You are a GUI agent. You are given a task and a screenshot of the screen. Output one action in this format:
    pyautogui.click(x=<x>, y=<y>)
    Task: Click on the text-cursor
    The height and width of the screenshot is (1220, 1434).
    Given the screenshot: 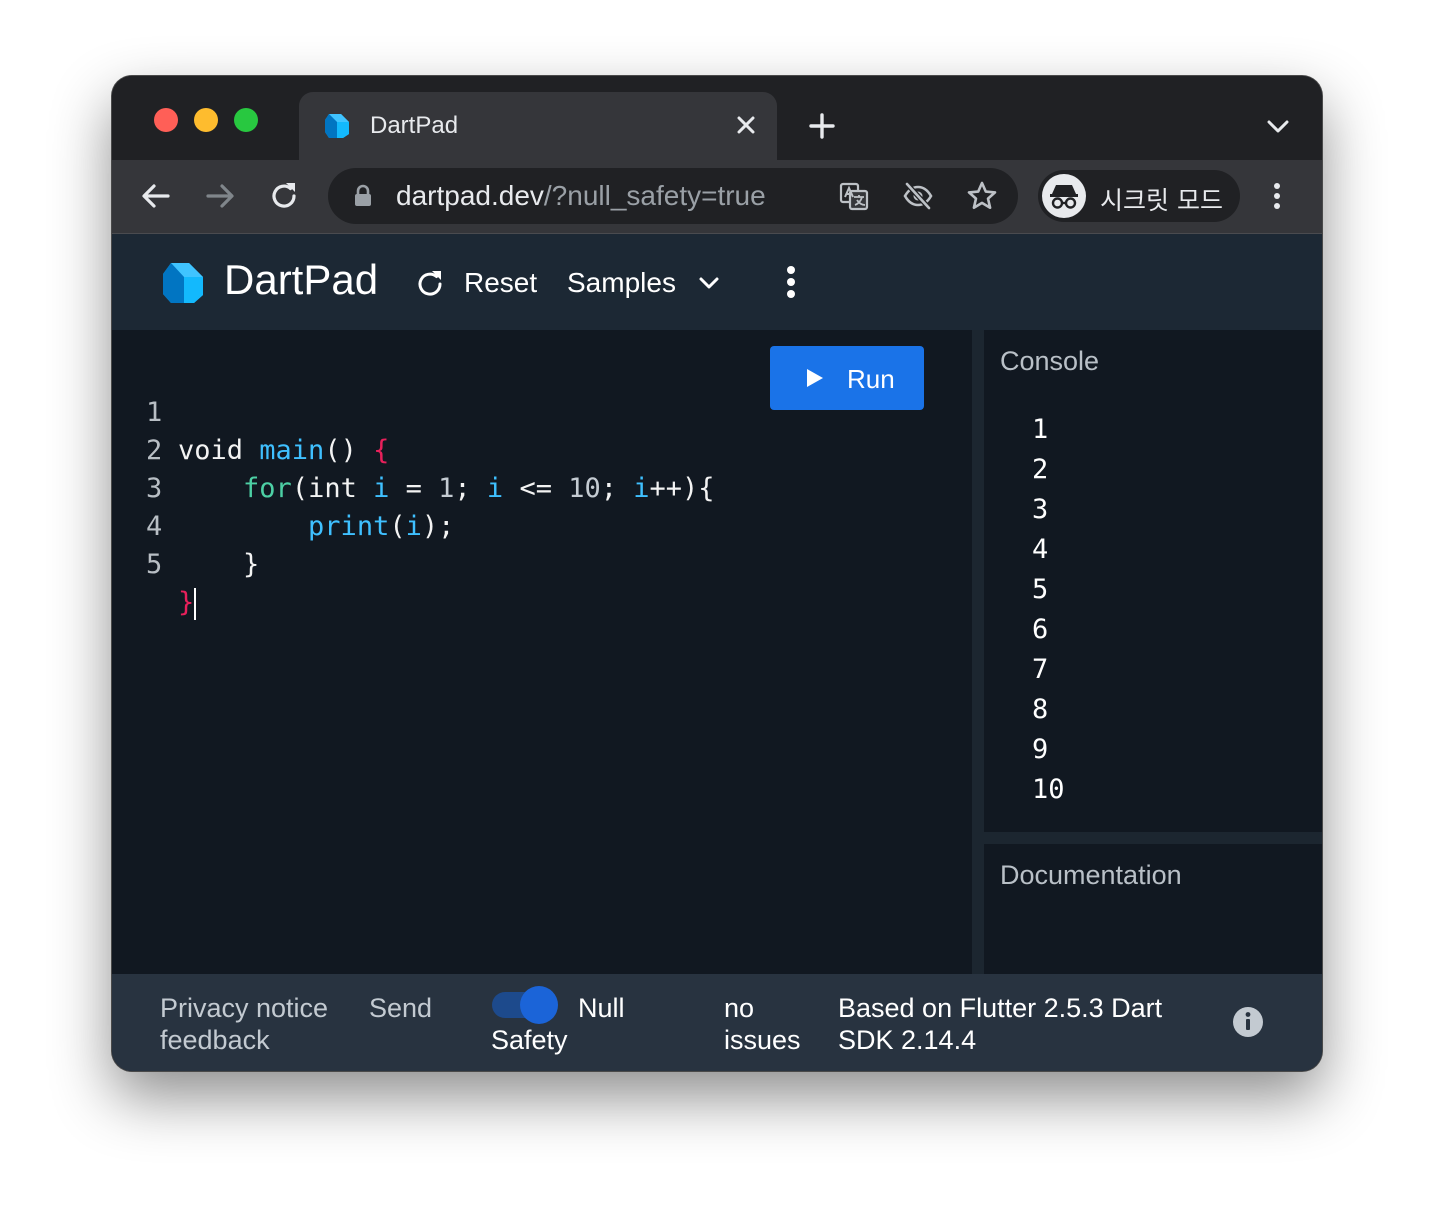 What is the action you would take?
    pyautogui.click(x=195, y=603)
    